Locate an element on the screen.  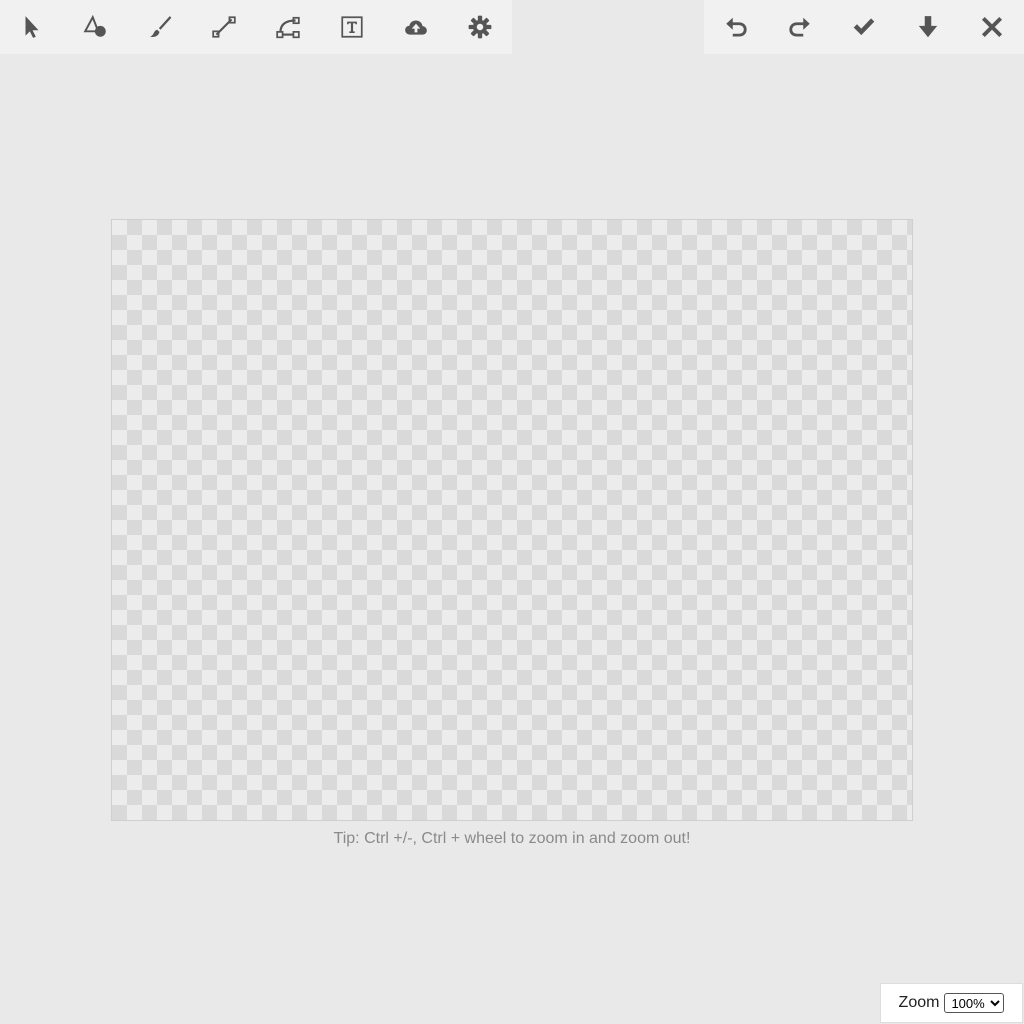
gear-icon is located at coordinates (480, 27).